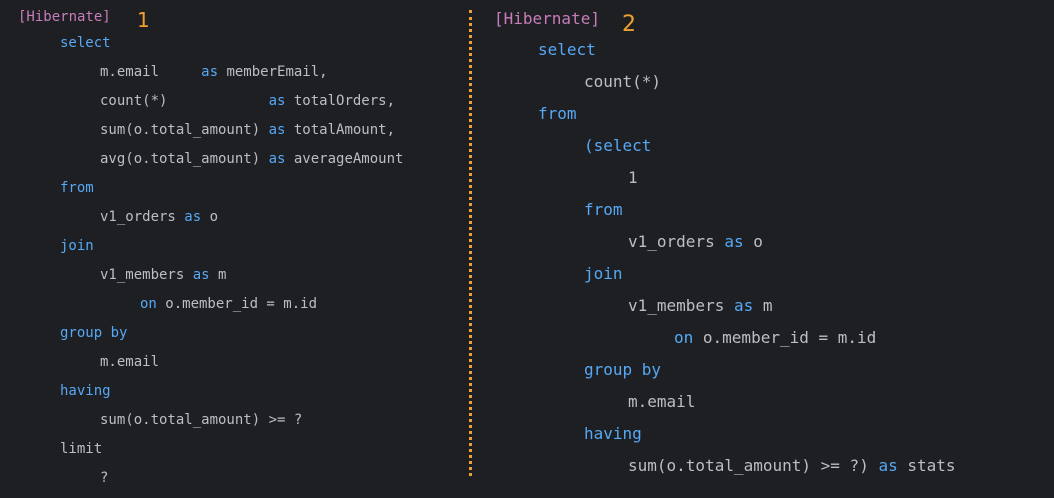  Describe the element at coordinates (344, 159) in the screenshot. I see `sql-text: averageAmount` at that location.